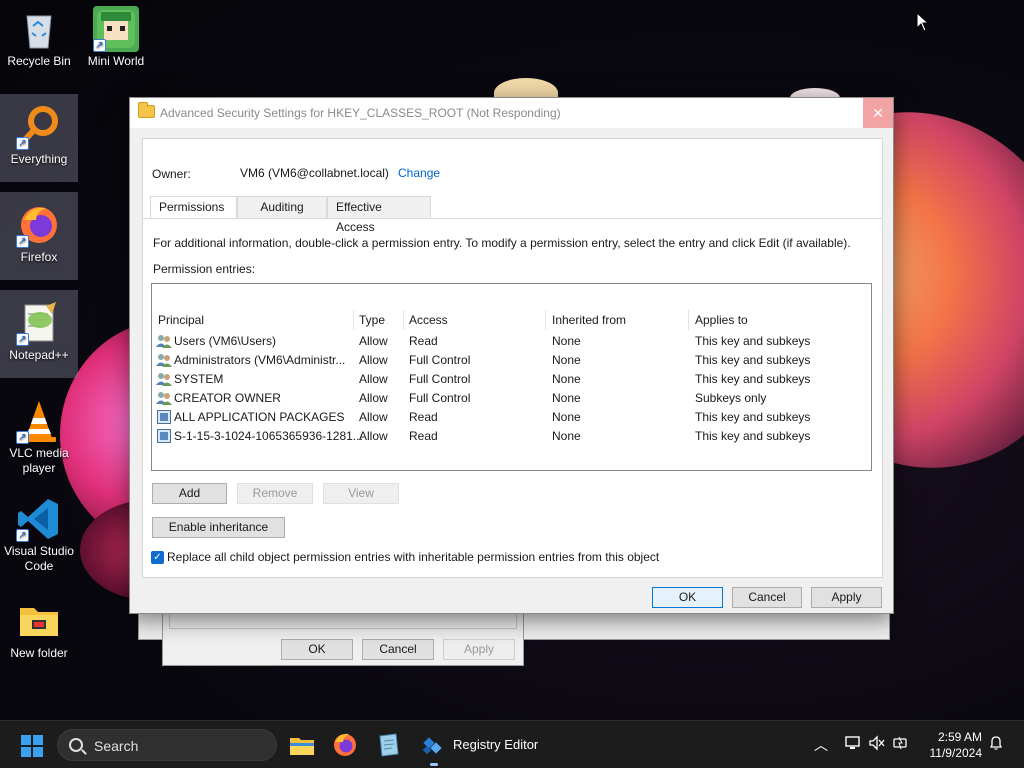 The width and height of the screenshot is (1024, 768). What do you see at coordinates (218, 527) in the screenshot?
I see `enable-inheritance-button: Enable inheritance` at bounding box center [218, 527].